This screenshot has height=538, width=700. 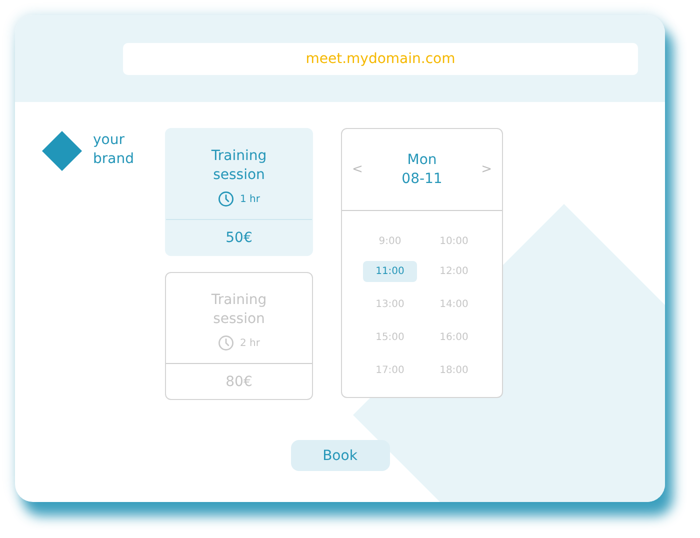 I want to click on time-slot: 12:00, so click(x=454, y=271).